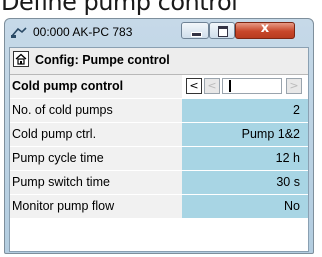 The height and width of the screenshot is (257, 322). What do you see at coordinates (96, 158) in the screenshot?
I see `row-label: Pump cycle time` at bounding box center [96, 158].